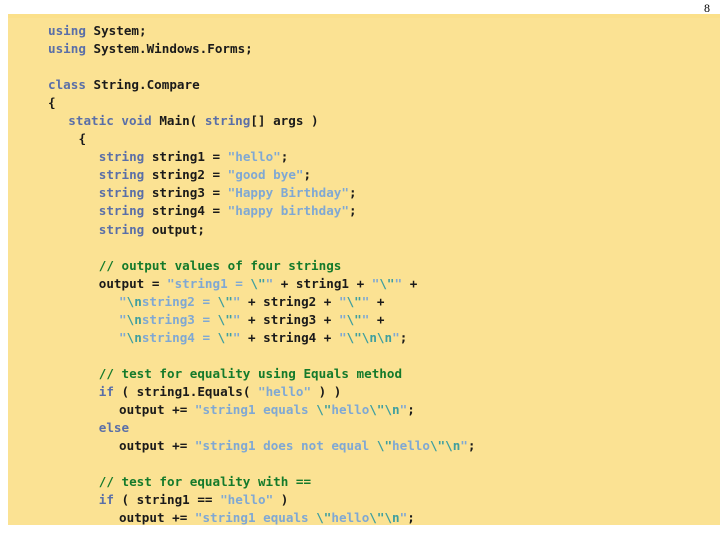 Image resolution: width=720 pixels, height=540 pixels. Describe the element at coordinates (179, 337) in the screenshot. I see `code-token-str: string4 =` at that location.